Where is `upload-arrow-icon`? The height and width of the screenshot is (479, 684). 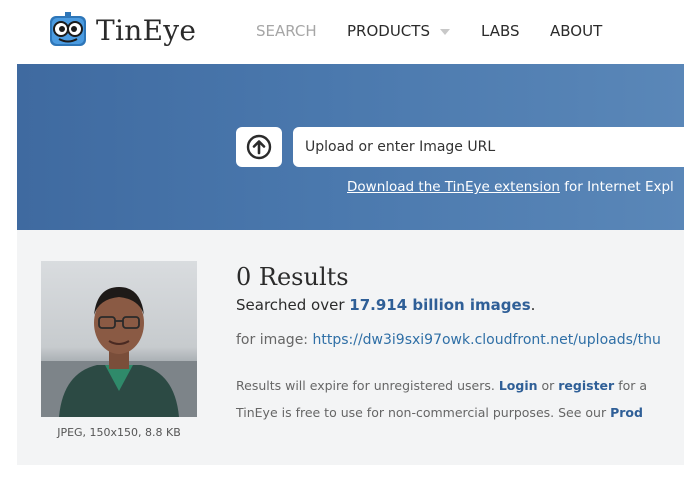
upload-arrow-icon is located at coordinates (259, 147).